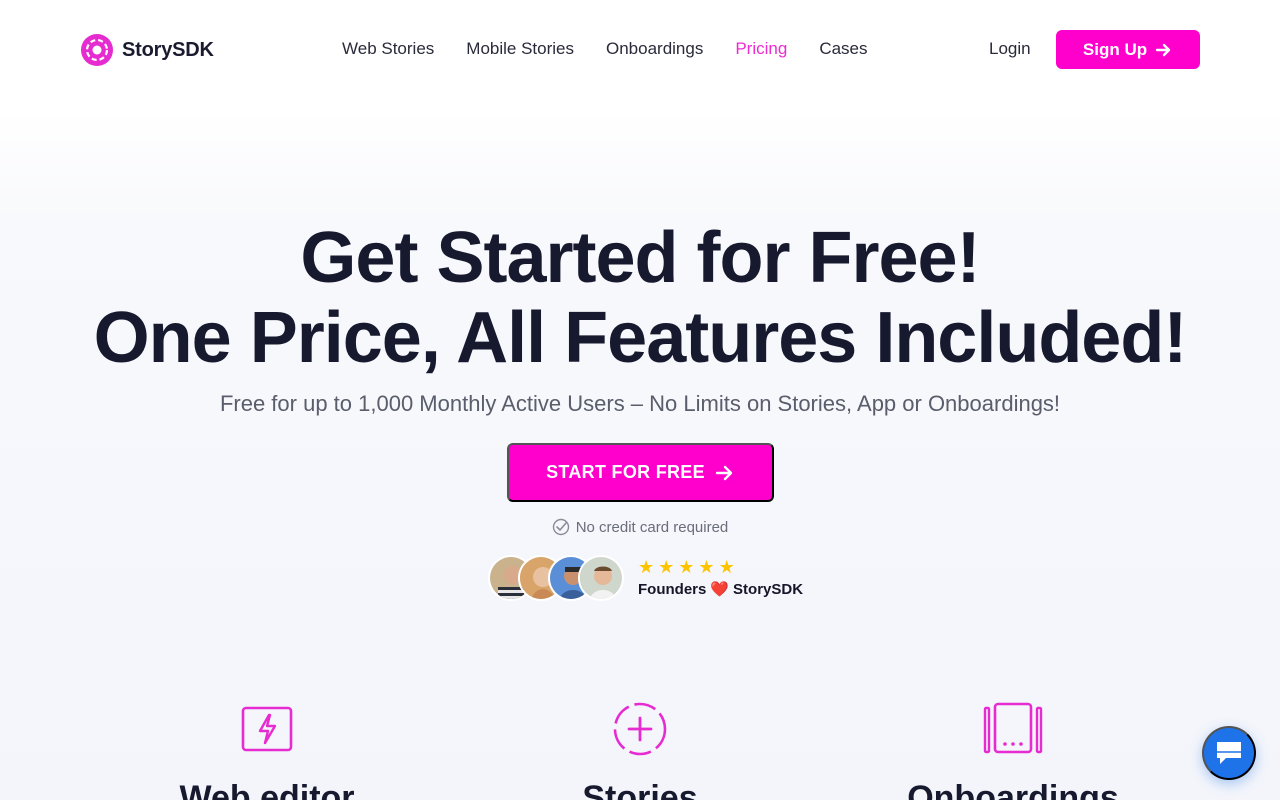  Describe the element at coordinates (1010, 49) in the screenshot. I see `login-link: Login` at that location.